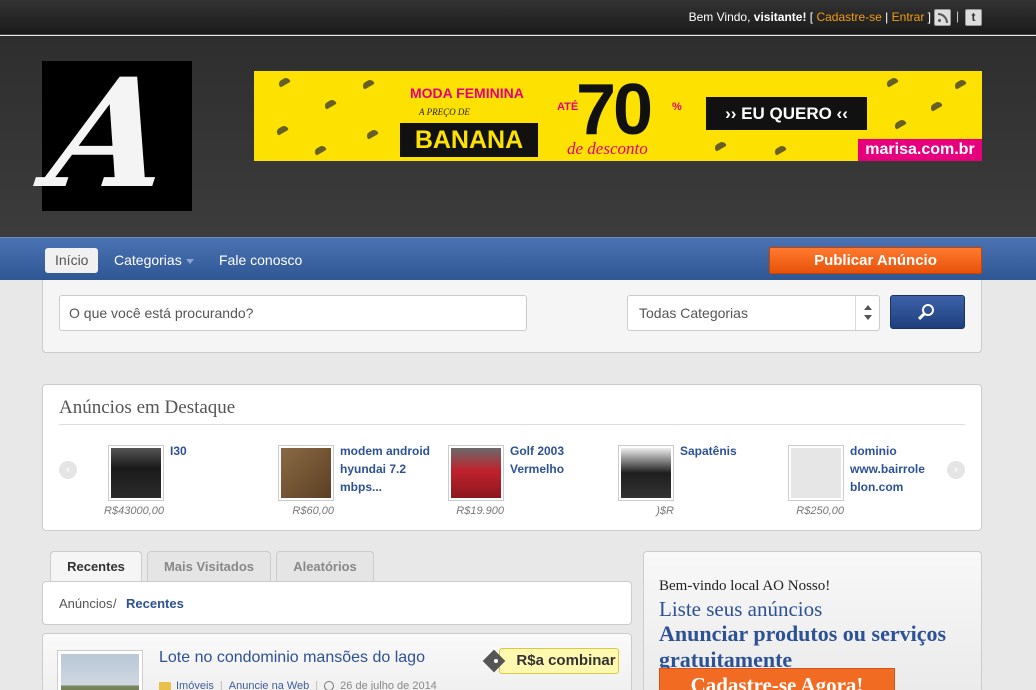 This screenshot has width=1036, height=690. Describe the element at coordinates (292, 658) in the screenshot. I see `listing-title: Lote no condominio mansões do lago` at that location.